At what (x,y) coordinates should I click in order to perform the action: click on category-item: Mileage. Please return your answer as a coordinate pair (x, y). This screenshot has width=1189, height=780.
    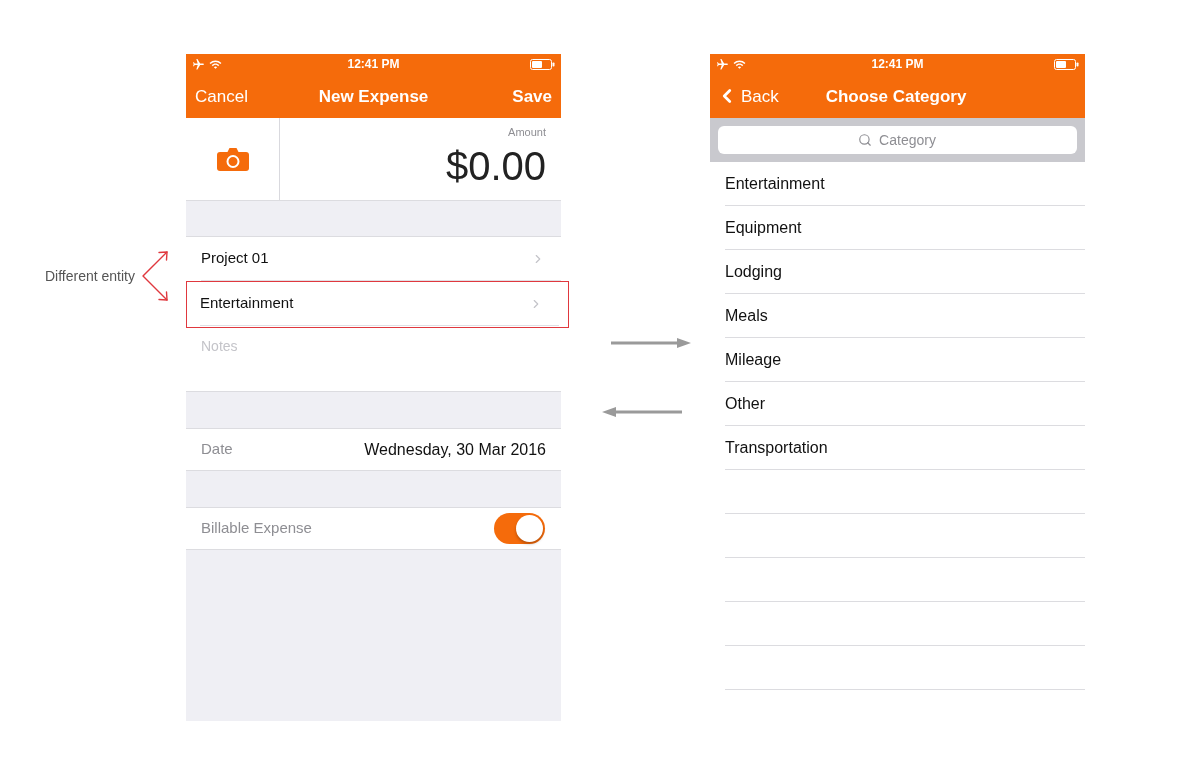
    Looking at the image, I should click on (897, 360).